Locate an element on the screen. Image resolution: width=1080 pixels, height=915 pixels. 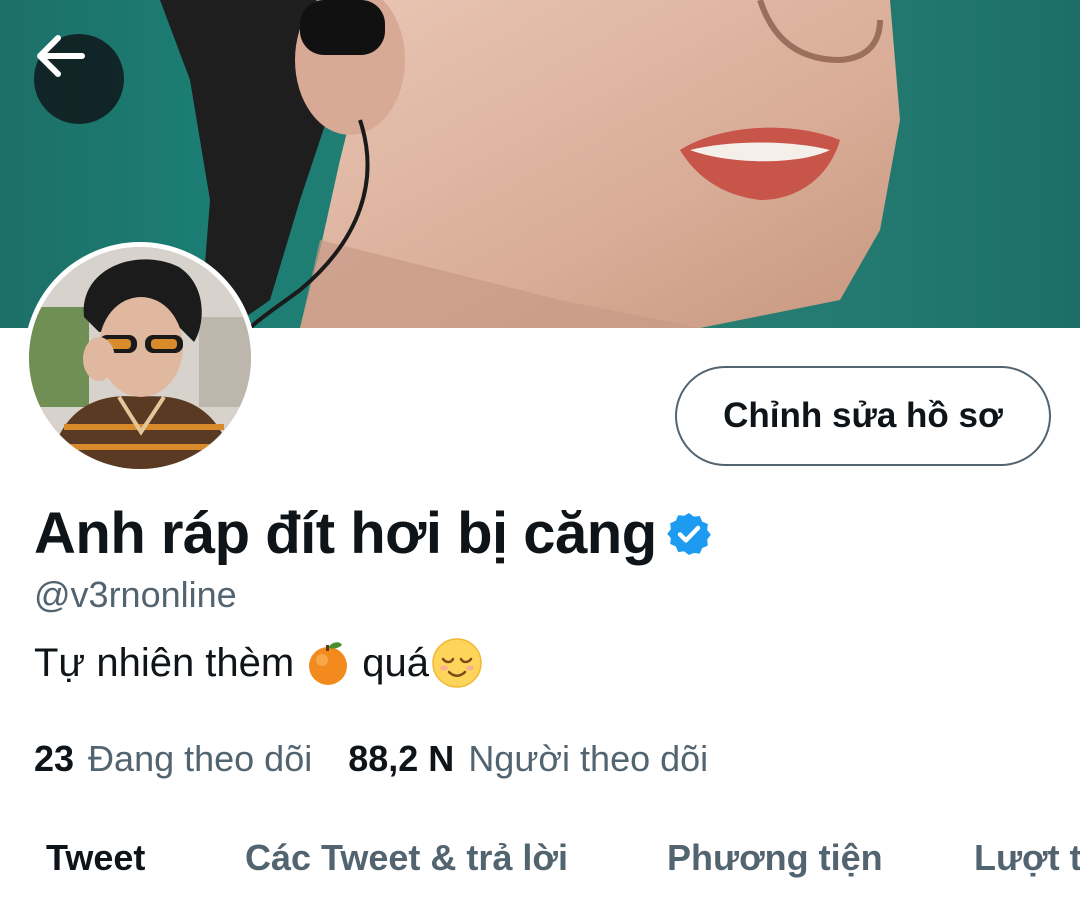
profile-bio: Tự nhiên thèm quá is located at coordinates (263, 663).